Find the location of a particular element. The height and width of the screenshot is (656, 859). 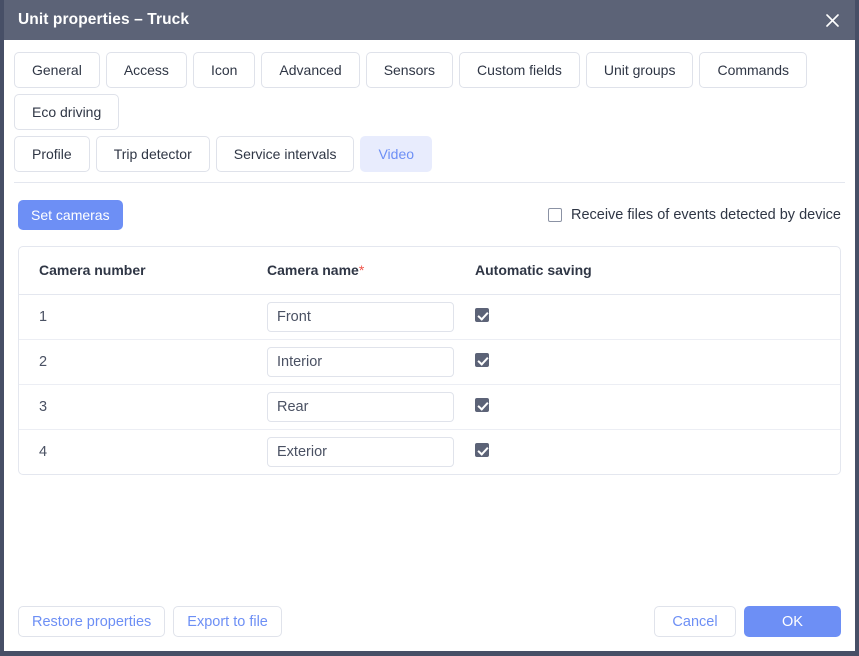

cell-camera-number: 1 is located at coordinates (133, 317).